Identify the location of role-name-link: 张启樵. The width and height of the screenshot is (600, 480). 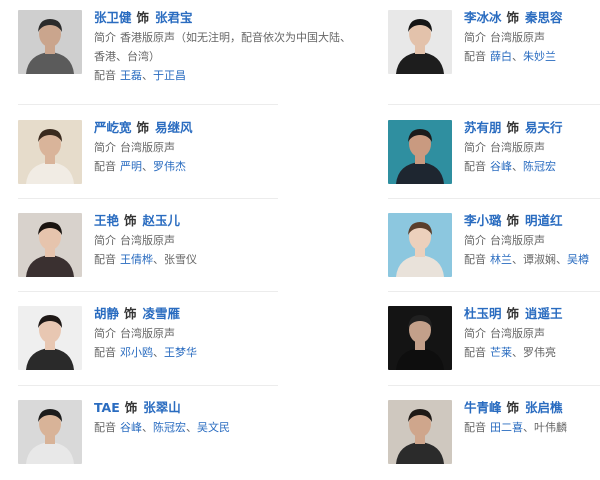
(544, 407).